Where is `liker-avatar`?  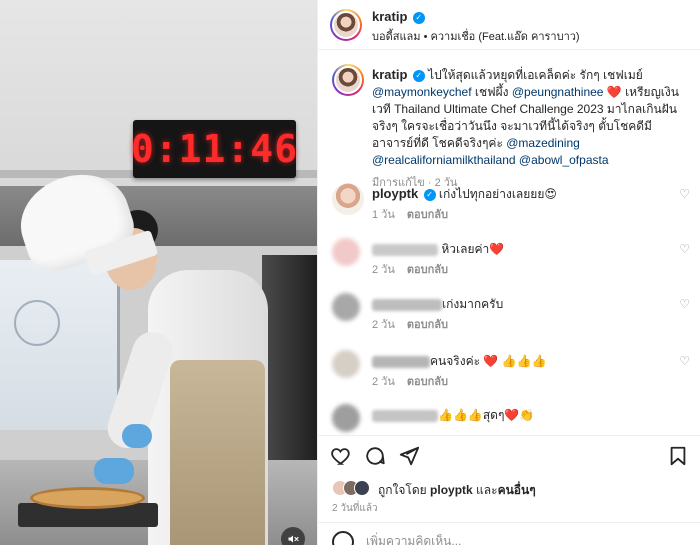
liker-avatar is located at coordinates (362, 488).